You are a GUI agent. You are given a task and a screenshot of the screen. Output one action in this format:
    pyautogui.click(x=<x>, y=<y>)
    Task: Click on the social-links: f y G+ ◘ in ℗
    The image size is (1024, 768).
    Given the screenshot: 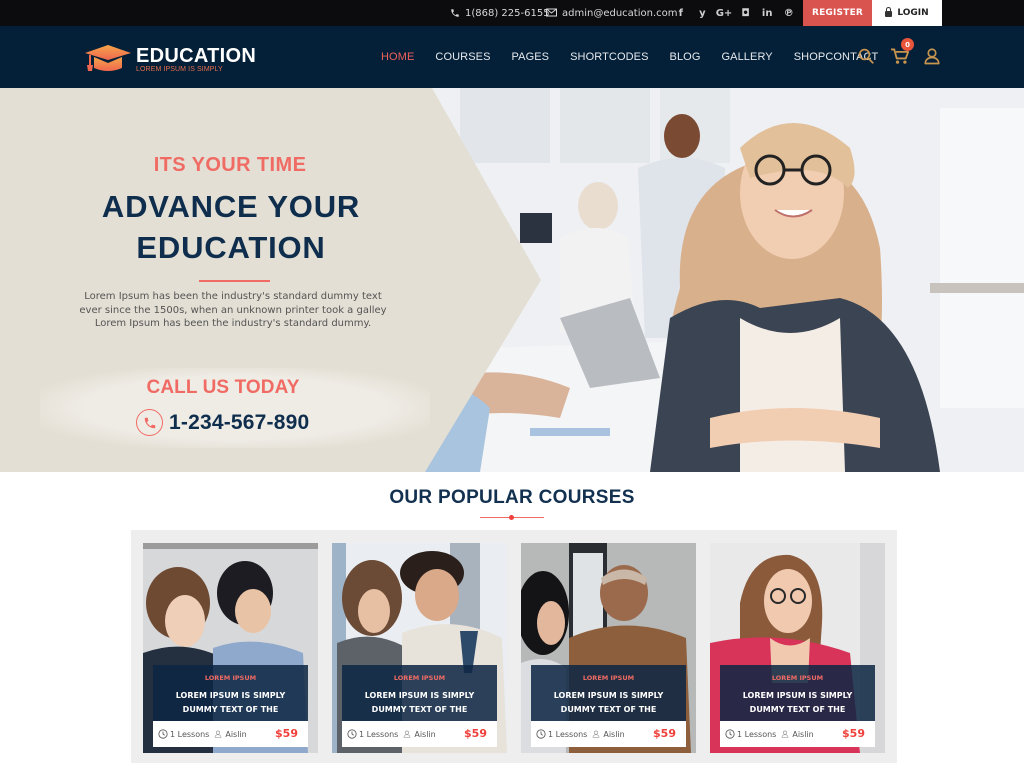 What is the action you would take?
    pyautogui.click(x=735, y=13)
    